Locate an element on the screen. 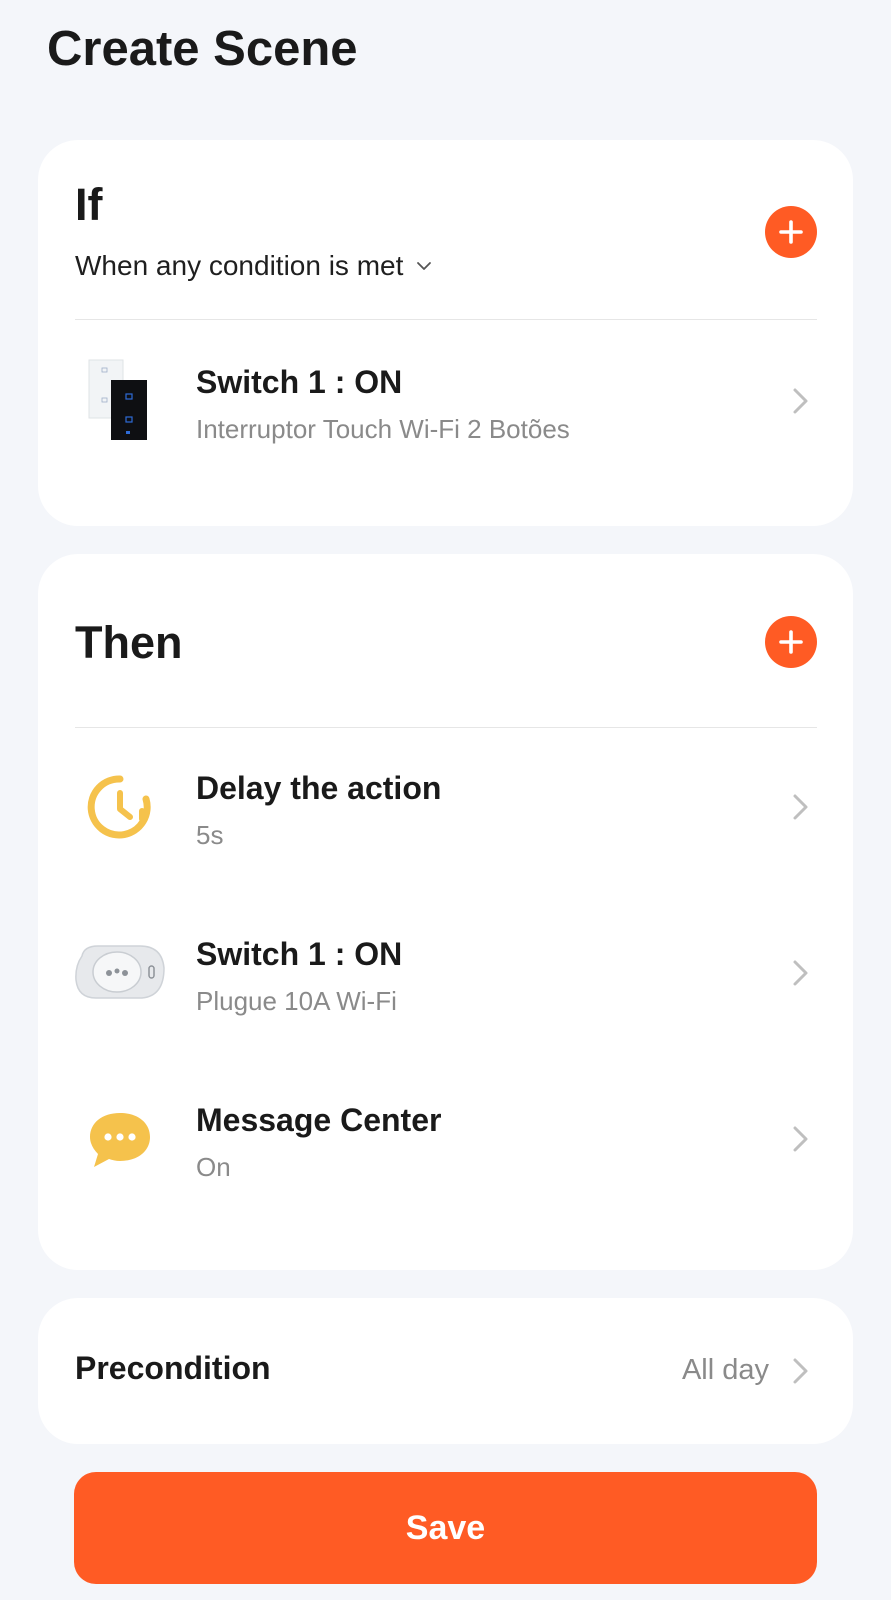 The height and width of the screenshot is (1600, 891). action-title: Delay the action is located at coordinates (319, 788).